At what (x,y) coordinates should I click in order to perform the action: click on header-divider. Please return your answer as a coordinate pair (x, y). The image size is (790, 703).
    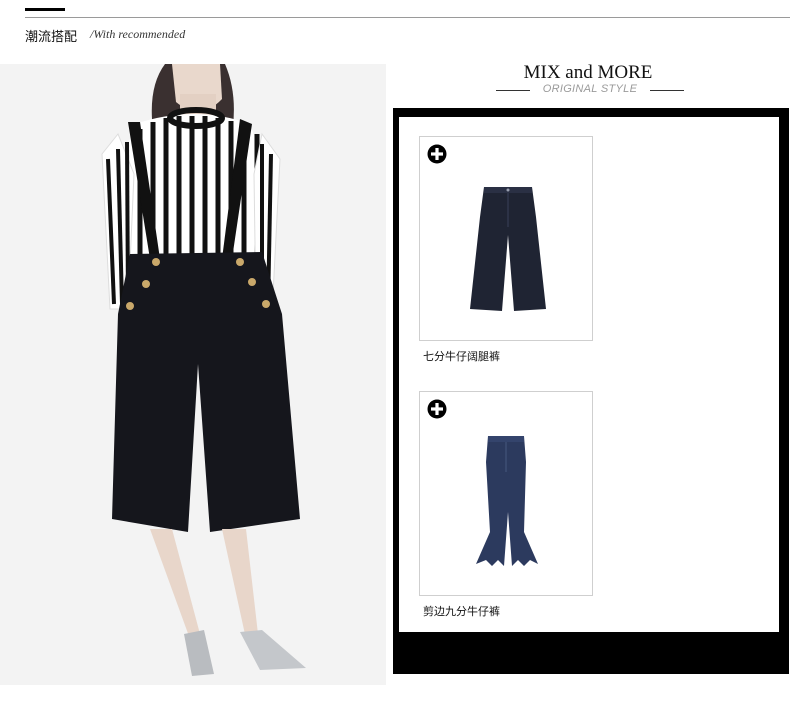
    Looking at the image, I should click on (407, 17).